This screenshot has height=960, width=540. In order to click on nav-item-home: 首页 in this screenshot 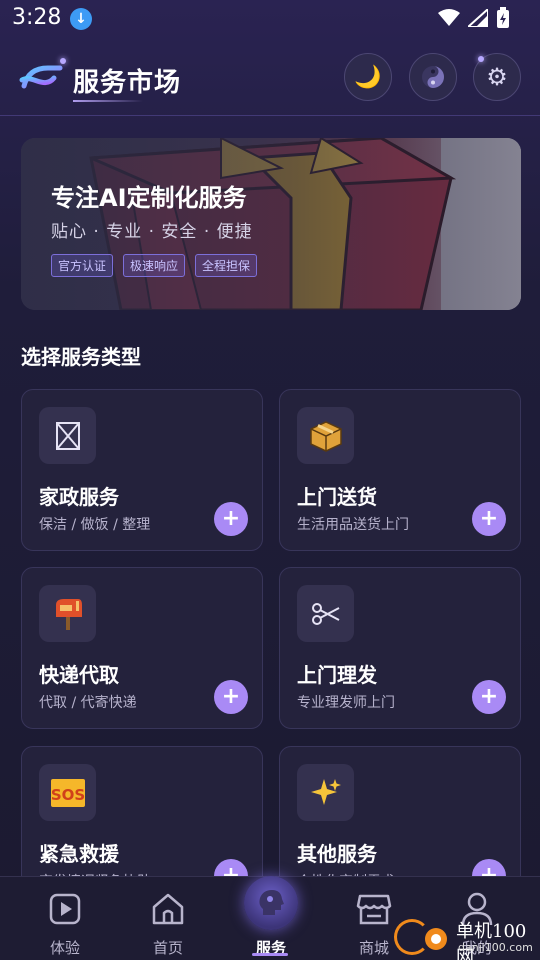, I will do `click(168, 918)`.